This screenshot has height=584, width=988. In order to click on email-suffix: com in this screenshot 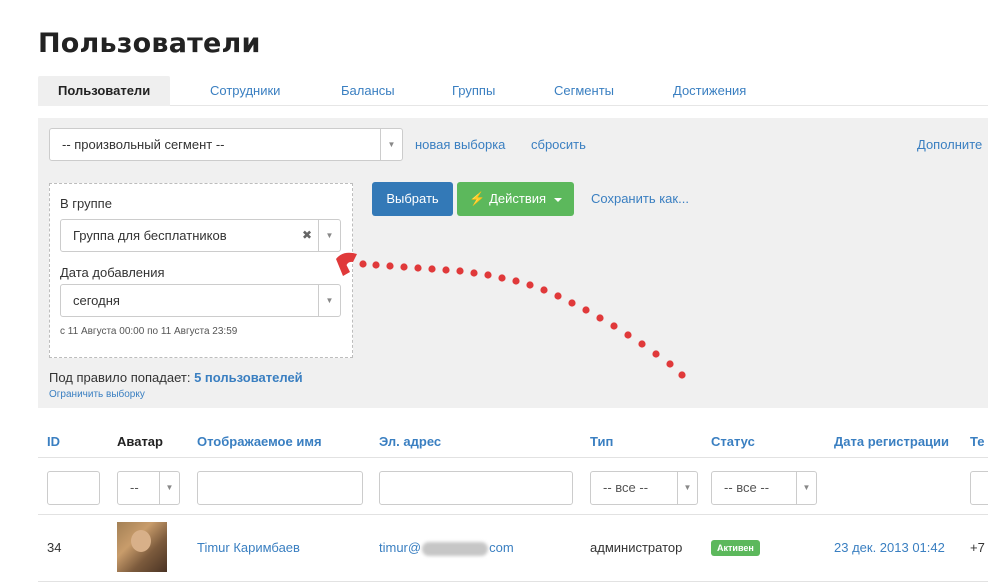, I will do `click(501, 547)`.